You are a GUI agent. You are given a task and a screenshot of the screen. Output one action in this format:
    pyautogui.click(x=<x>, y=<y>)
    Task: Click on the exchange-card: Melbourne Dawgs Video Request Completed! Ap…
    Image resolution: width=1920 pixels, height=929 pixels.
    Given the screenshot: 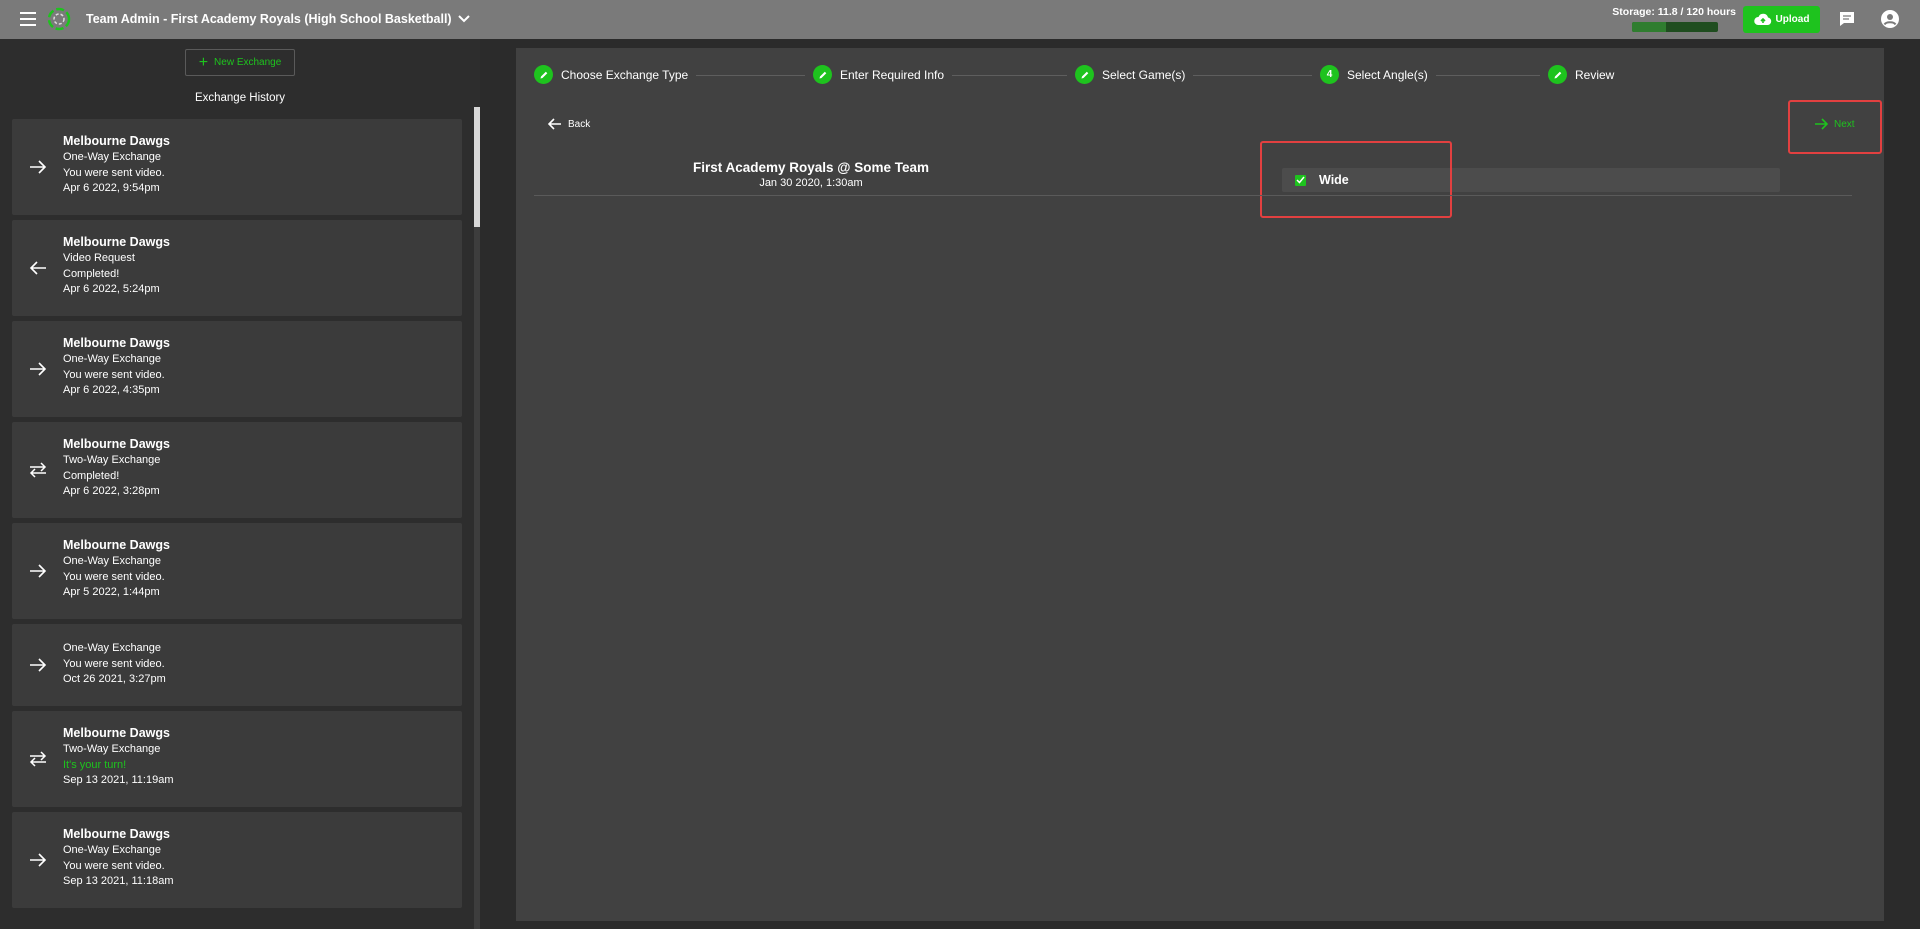 What is the action you would take?
    pyautogui.click(x=237, y=268)
    